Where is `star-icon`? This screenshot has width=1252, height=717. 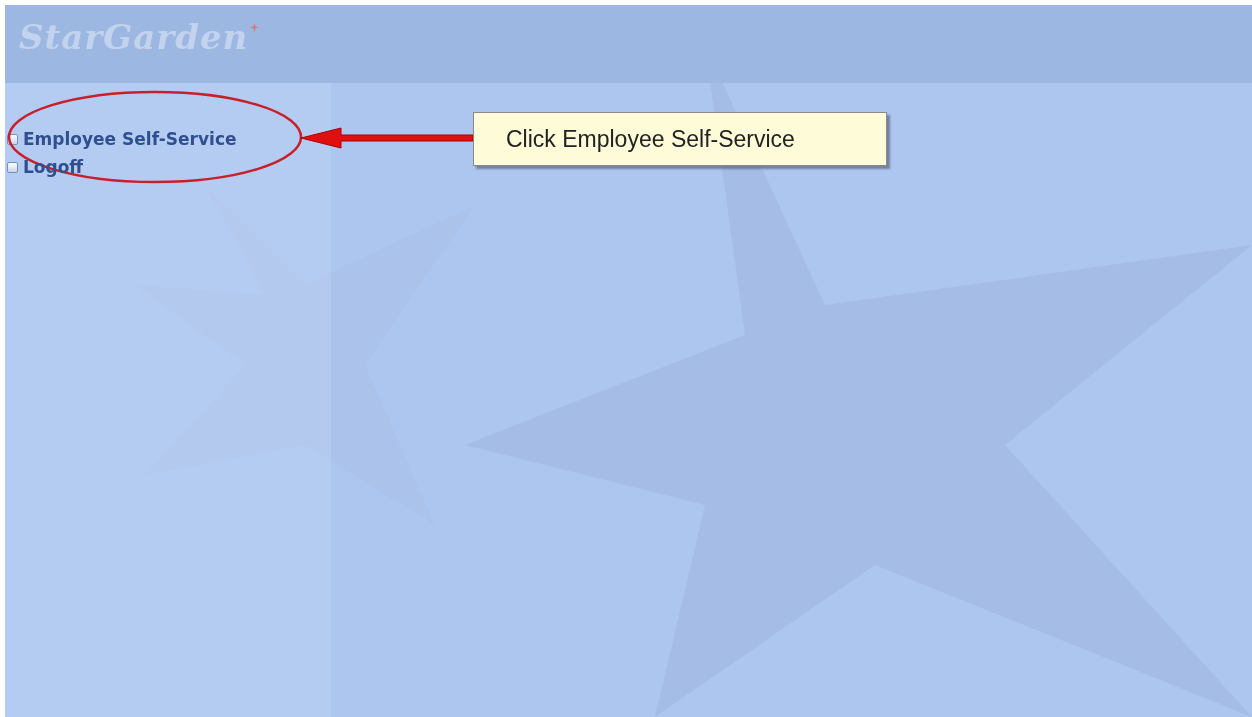
star-icon is located at coordinates (255, 27).